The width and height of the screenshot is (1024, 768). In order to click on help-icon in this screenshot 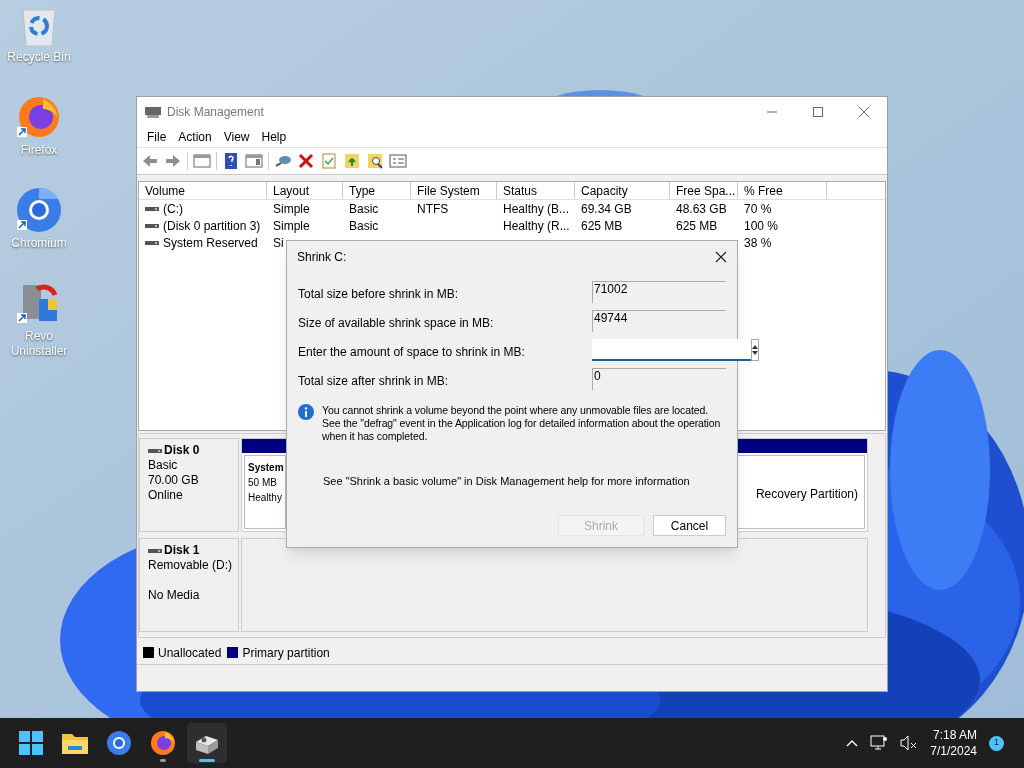, I will do `click(231, 161)`.